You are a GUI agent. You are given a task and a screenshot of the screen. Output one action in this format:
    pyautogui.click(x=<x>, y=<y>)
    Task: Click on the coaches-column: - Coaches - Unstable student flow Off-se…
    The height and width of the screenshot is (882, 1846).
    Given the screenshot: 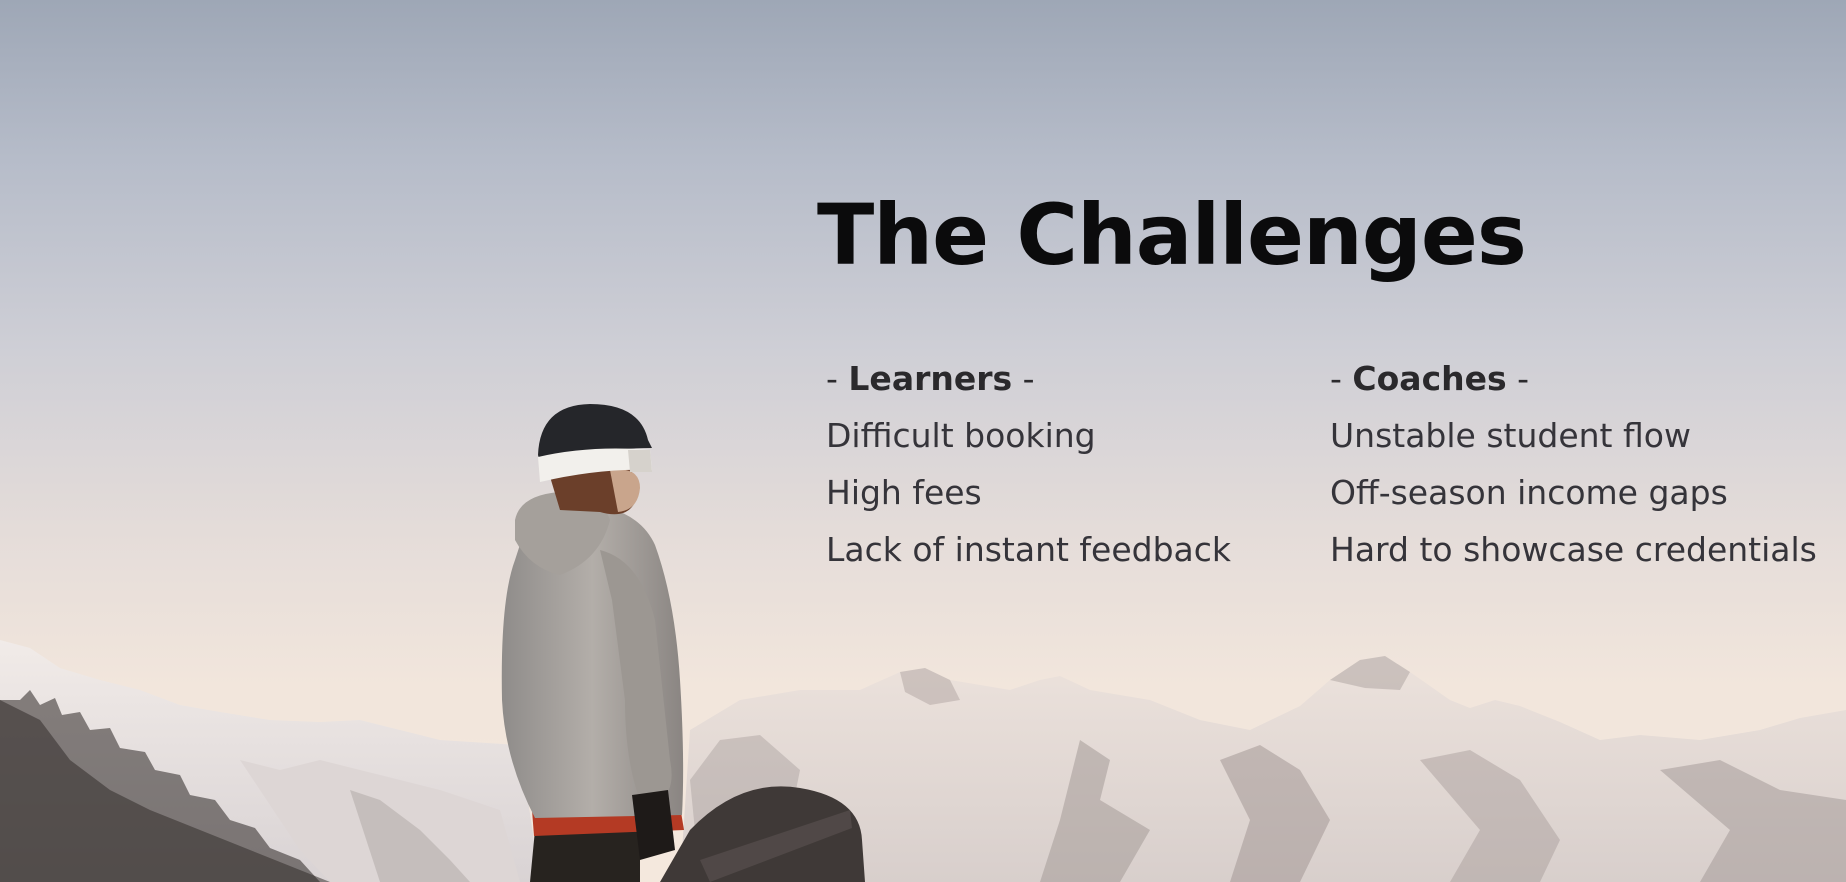 What is the action you would take?
    pyautogui.click(x=1573, y=464)
    